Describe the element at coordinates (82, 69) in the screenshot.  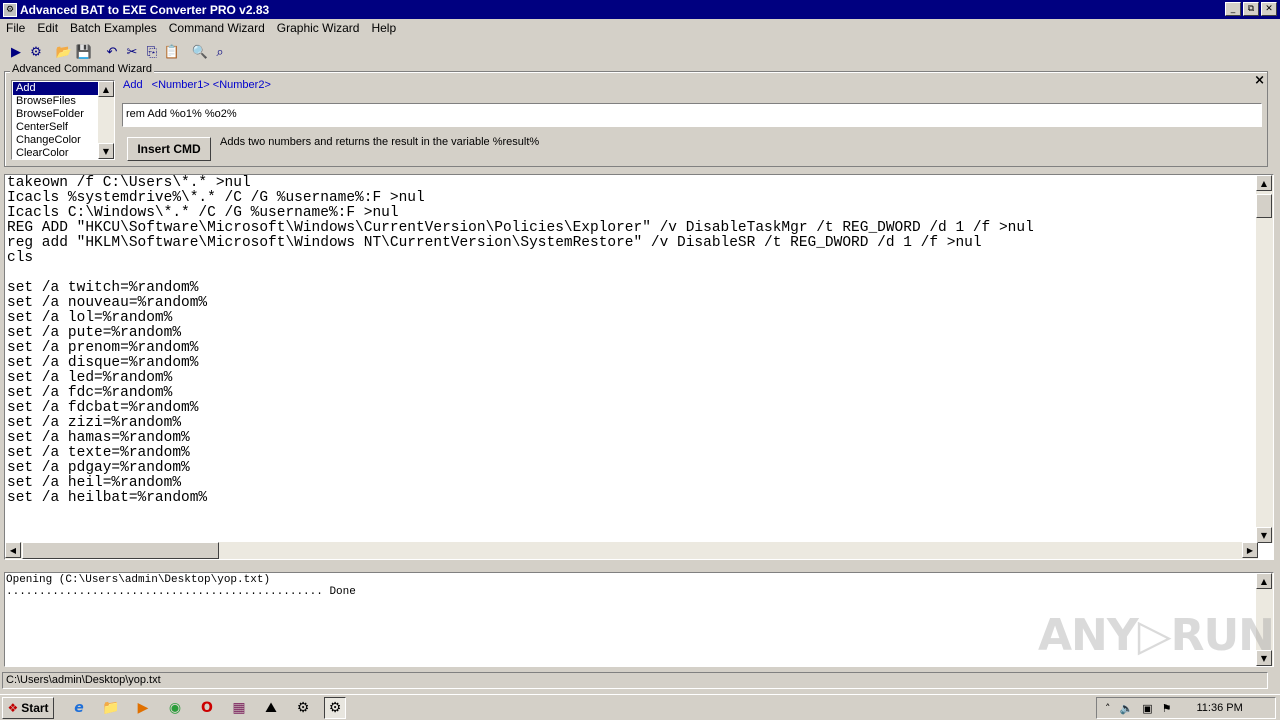
I see `wizard-legend: Advanced Command Wizard` at that location.